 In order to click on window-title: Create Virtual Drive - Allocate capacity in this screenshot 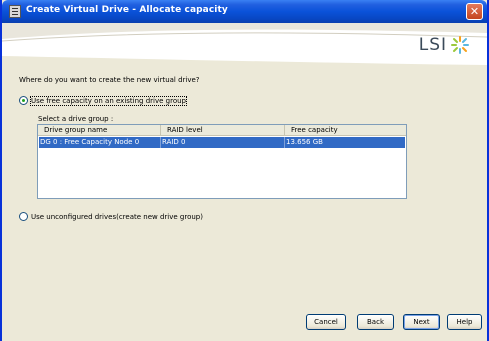, I will do `click(127, 10)`.